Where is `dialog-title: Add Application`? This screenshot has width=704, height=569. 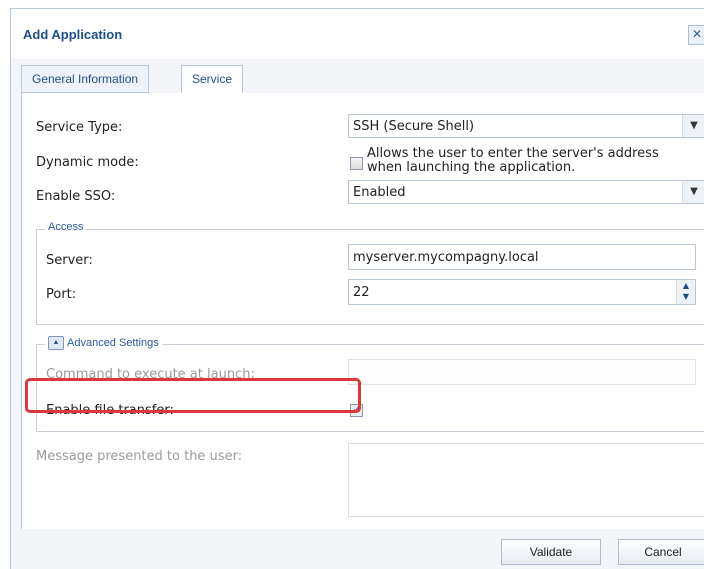 dialog-title: Add Application is located at coordinates (73, 34).